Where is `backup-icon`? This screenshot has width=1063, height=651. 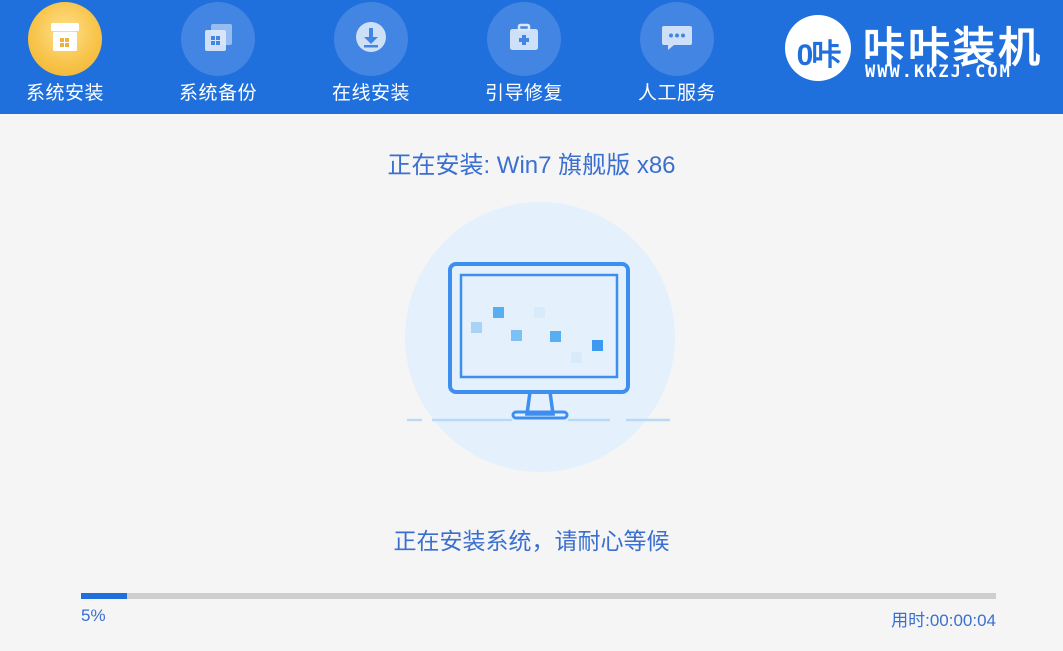
backup-icon is located at coordinates (218, 39).